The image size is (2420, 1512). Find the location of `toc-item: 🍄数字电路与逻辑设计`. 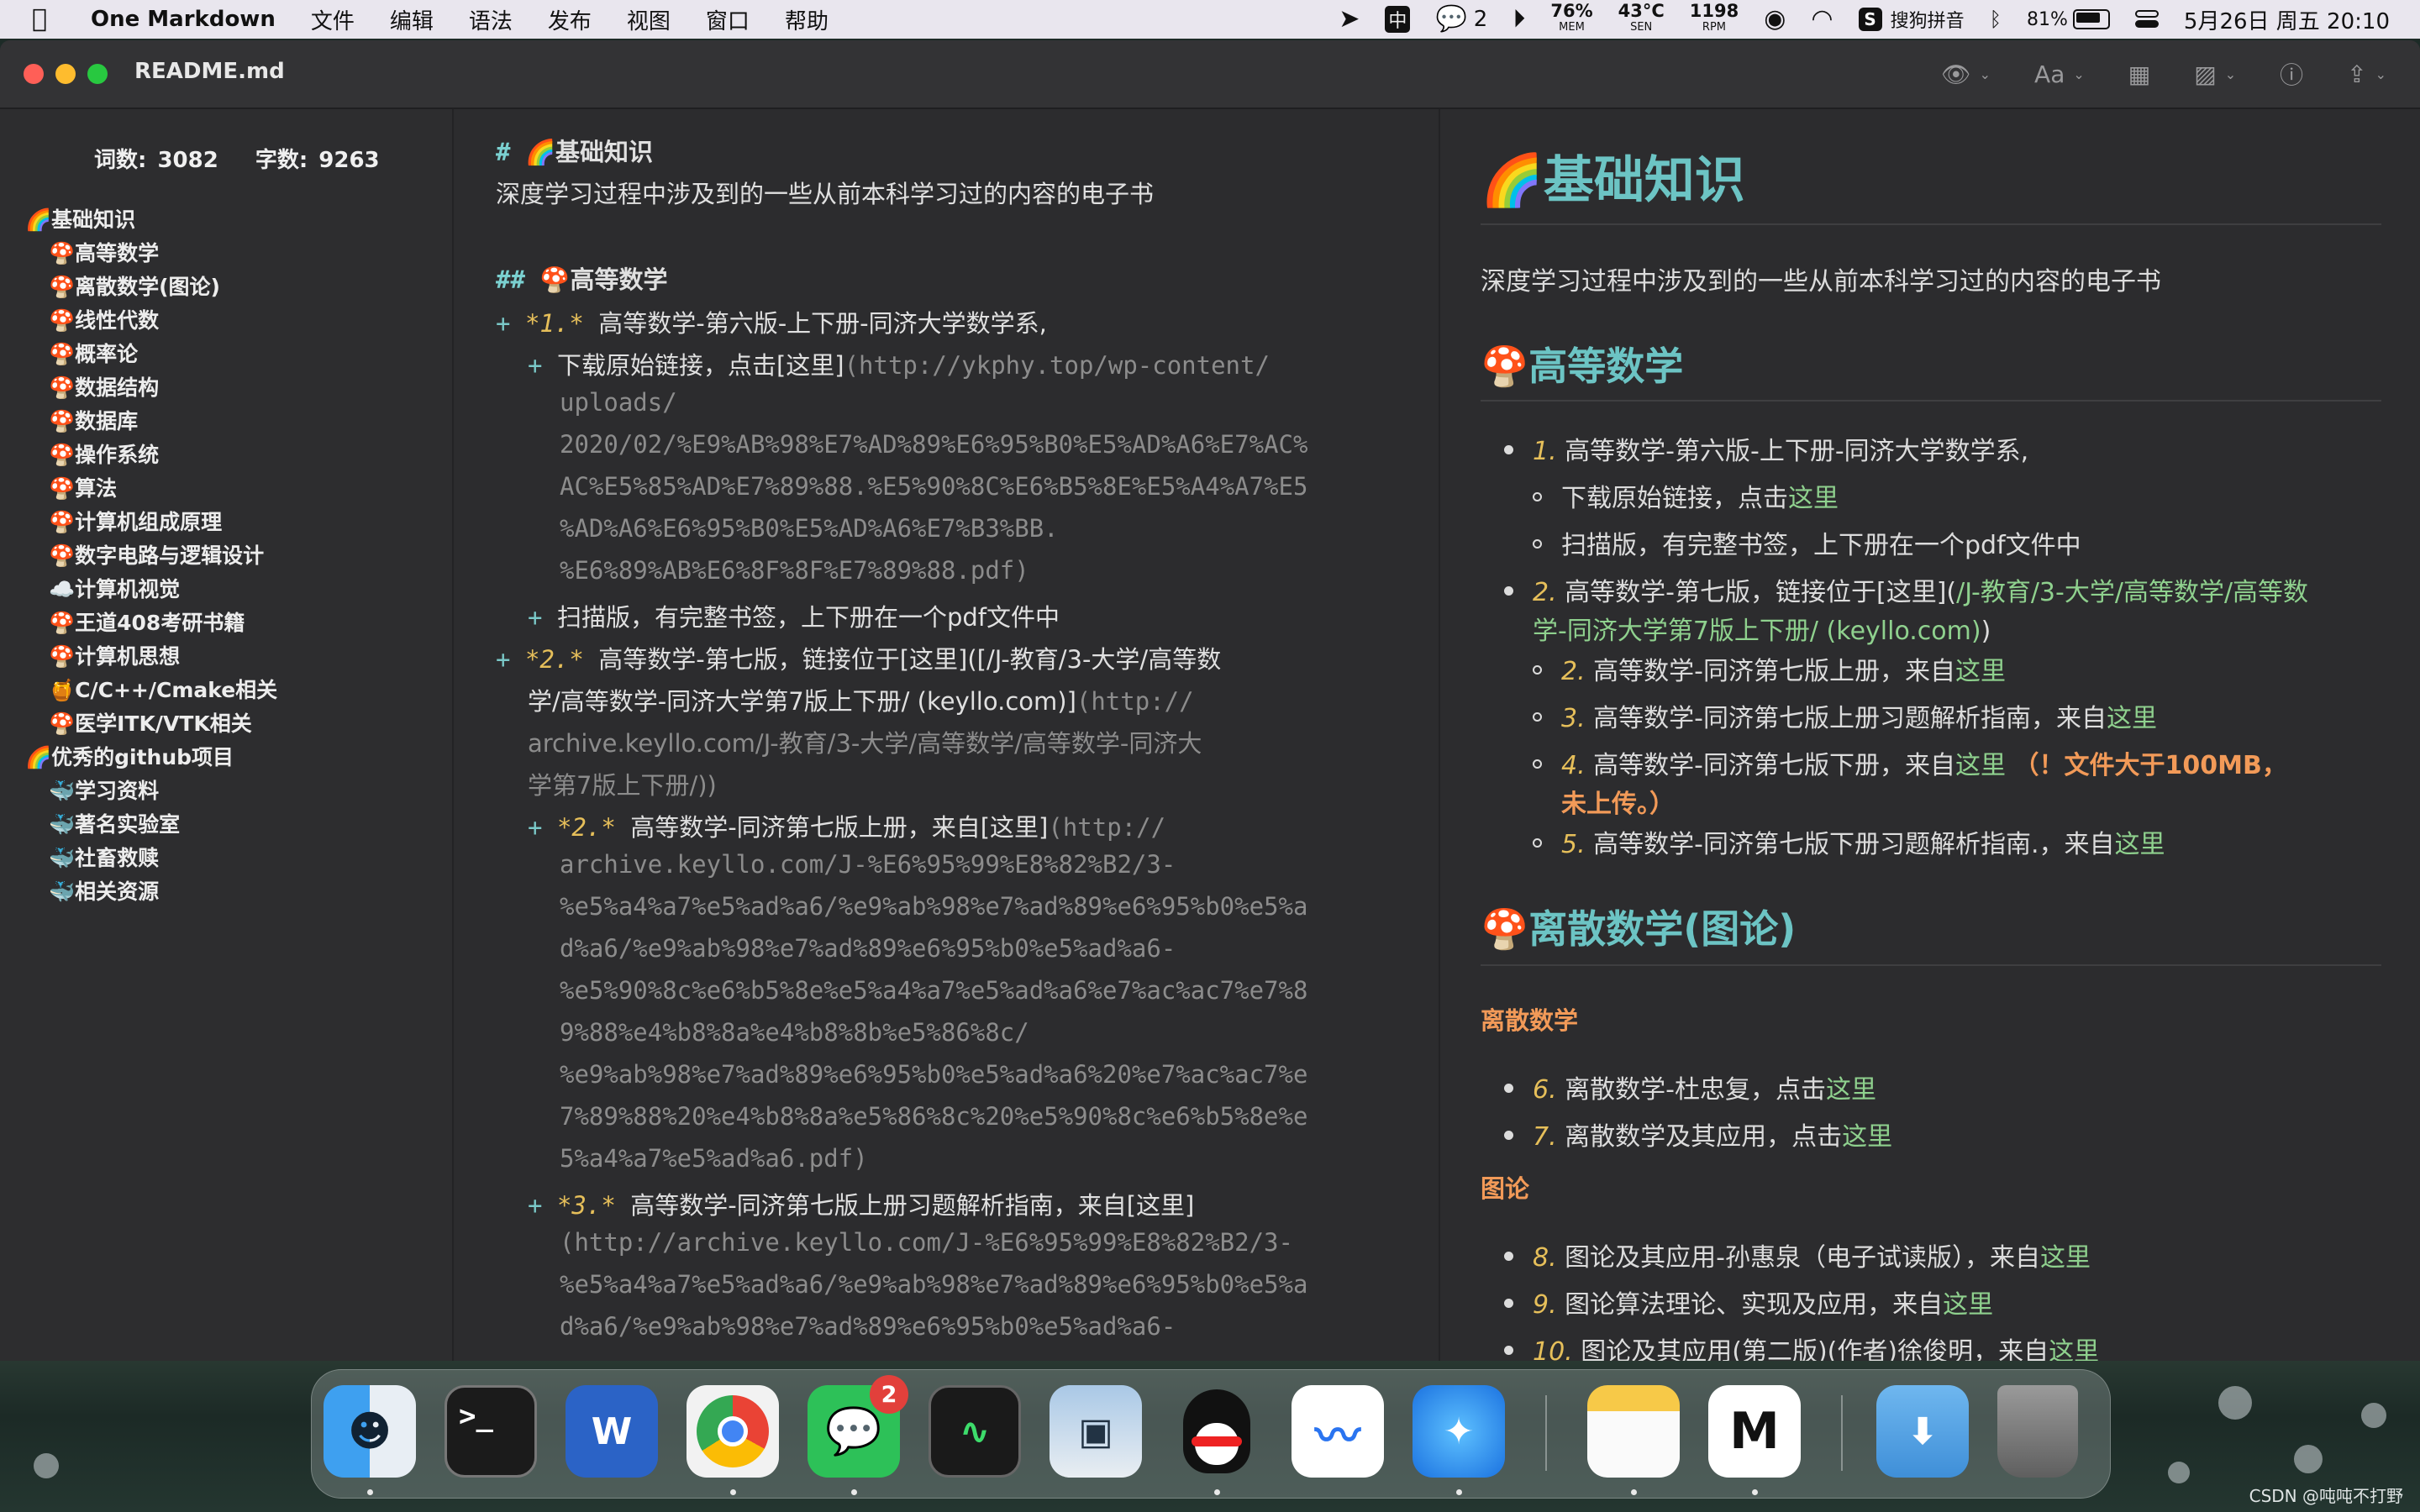

toc-item: 🍄数字电路与逻辑设计 is located at coordinates (151, 556).